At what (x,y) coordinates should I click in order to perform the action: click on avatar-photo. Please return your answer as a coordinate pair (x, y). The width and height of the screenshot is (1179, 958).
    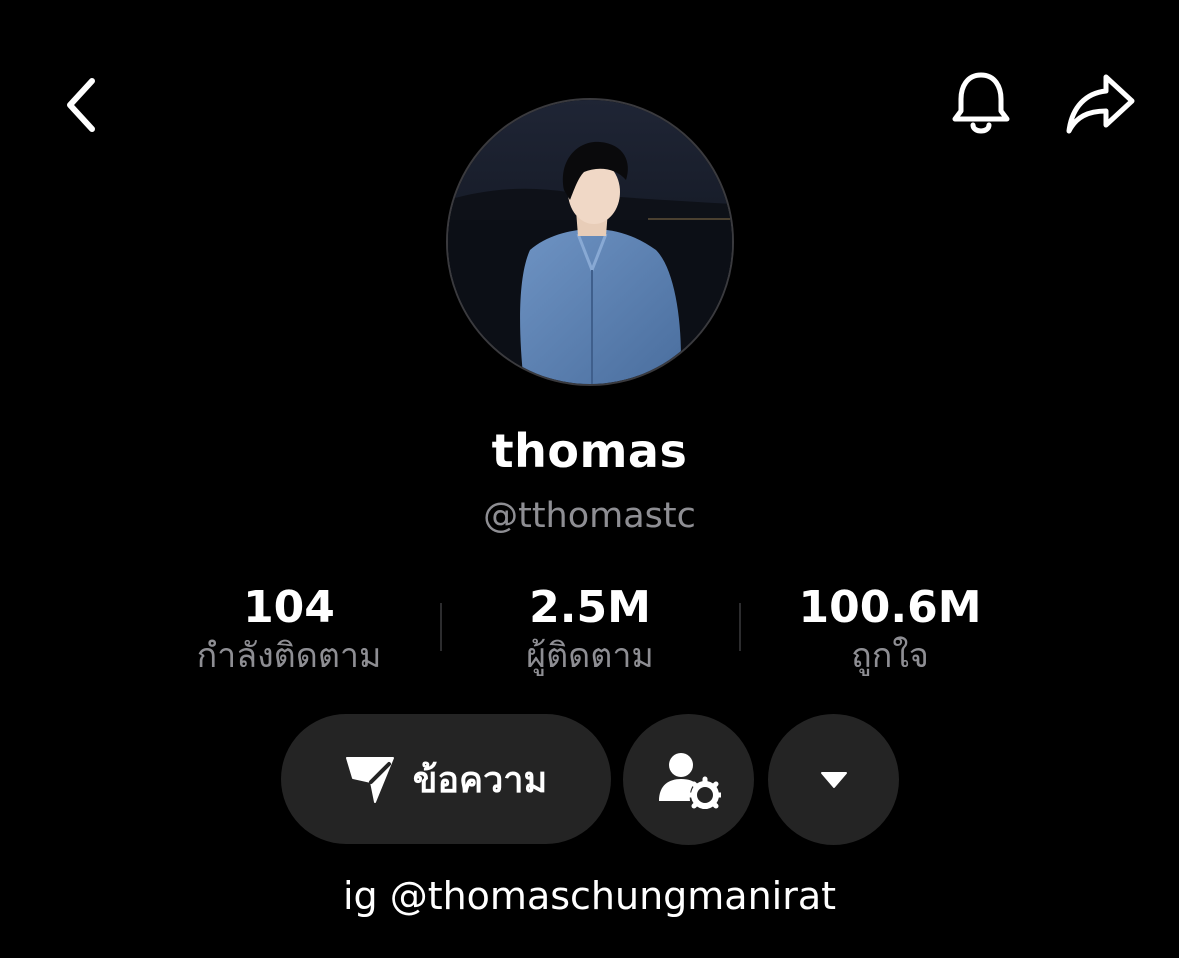
    Looking at the image, I should click on (590, 242).